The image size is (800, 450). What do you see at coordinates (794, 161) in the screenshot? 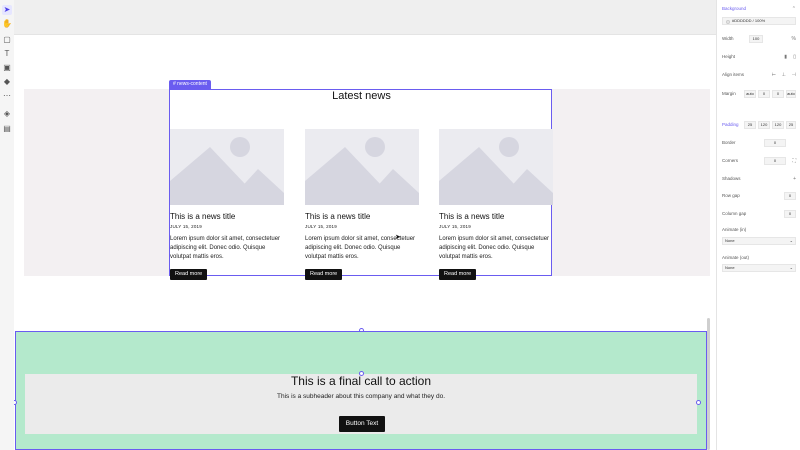
I see `expand-corners-icon: ⛶` at bounding box center [794, 161].